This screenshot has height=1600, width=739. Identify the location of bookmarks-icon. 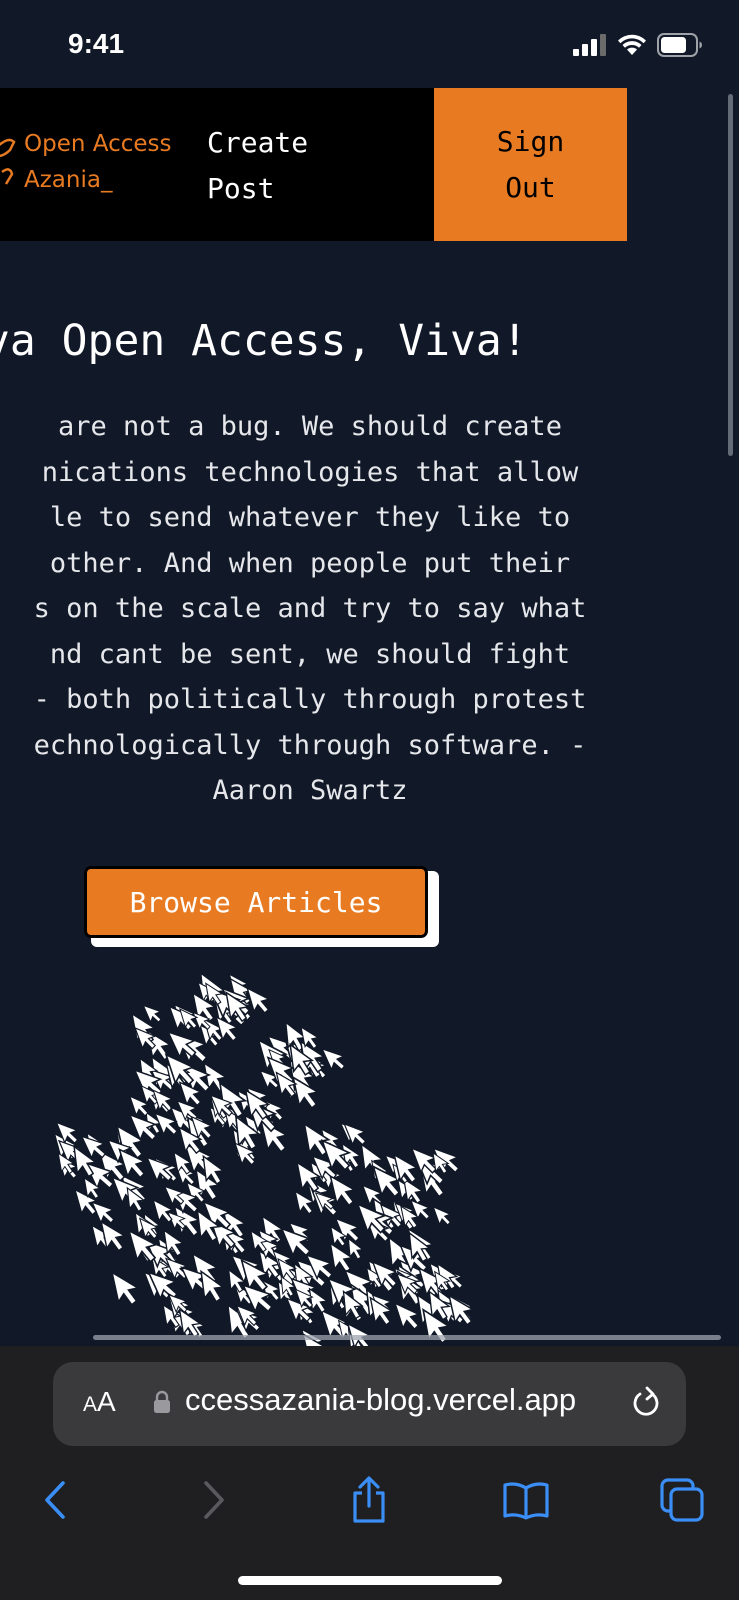
(526, 1501).